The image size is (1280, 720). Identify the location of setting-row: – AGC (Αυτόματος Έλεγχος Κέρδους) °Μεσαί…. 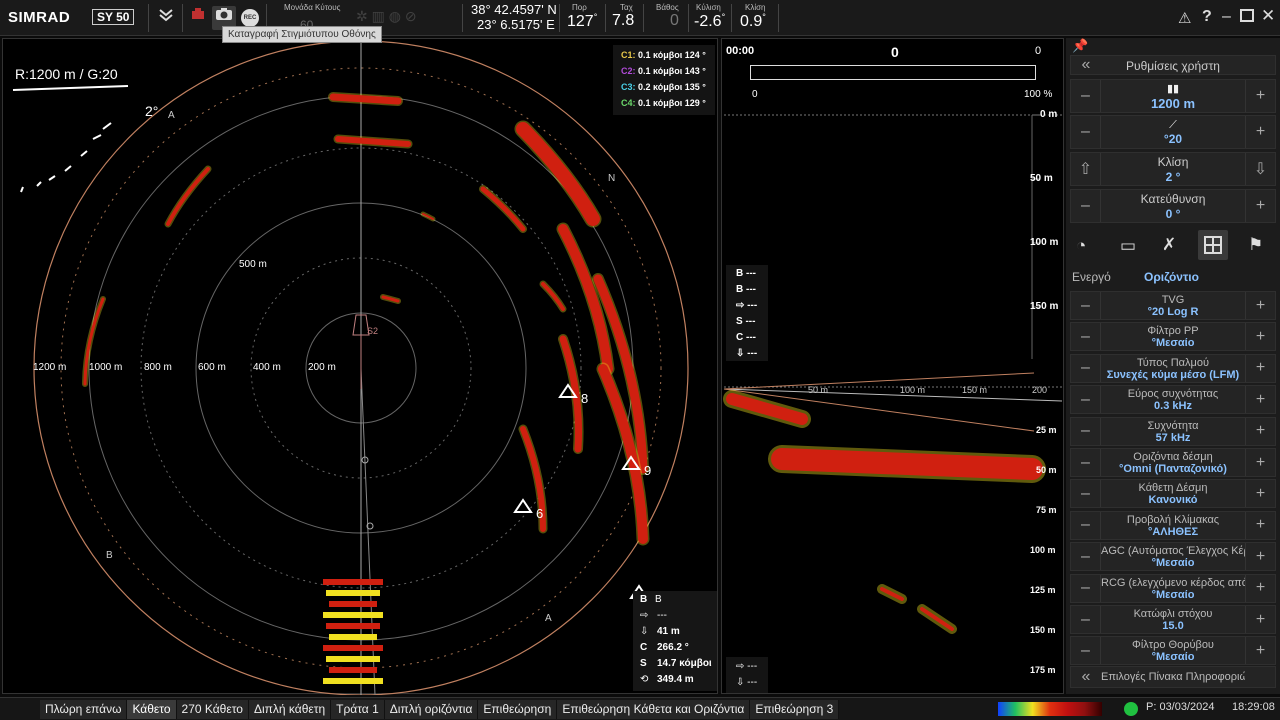
(1173, 557).